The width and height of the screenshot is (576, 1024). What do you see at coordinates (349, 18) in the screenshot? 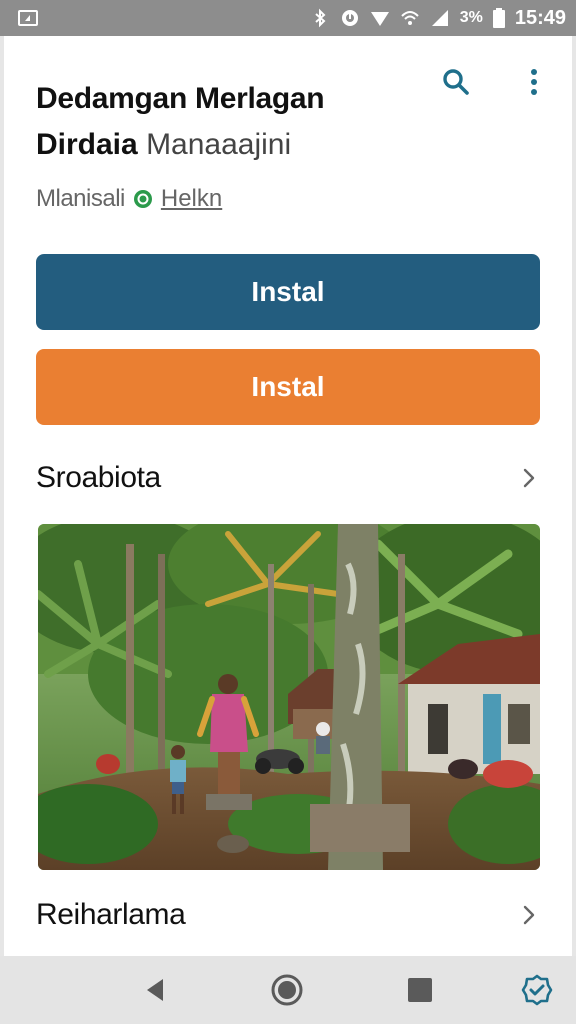
I see `alarm-icon` at bounding box center [349, 18].